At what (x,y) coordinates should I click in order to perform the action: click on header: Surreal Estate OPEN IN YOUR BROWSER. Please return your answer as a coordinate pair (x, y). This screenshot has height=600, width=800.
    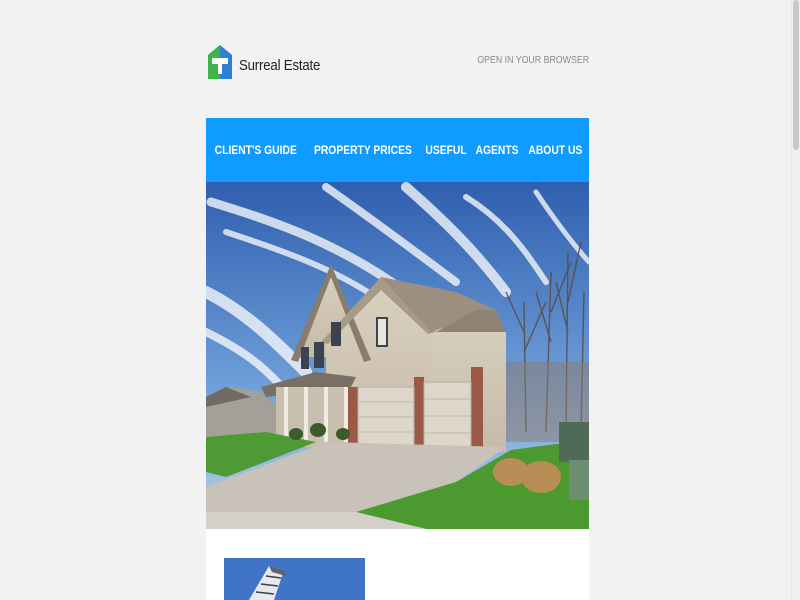
    Looking at the image, I should click on (397, 64).